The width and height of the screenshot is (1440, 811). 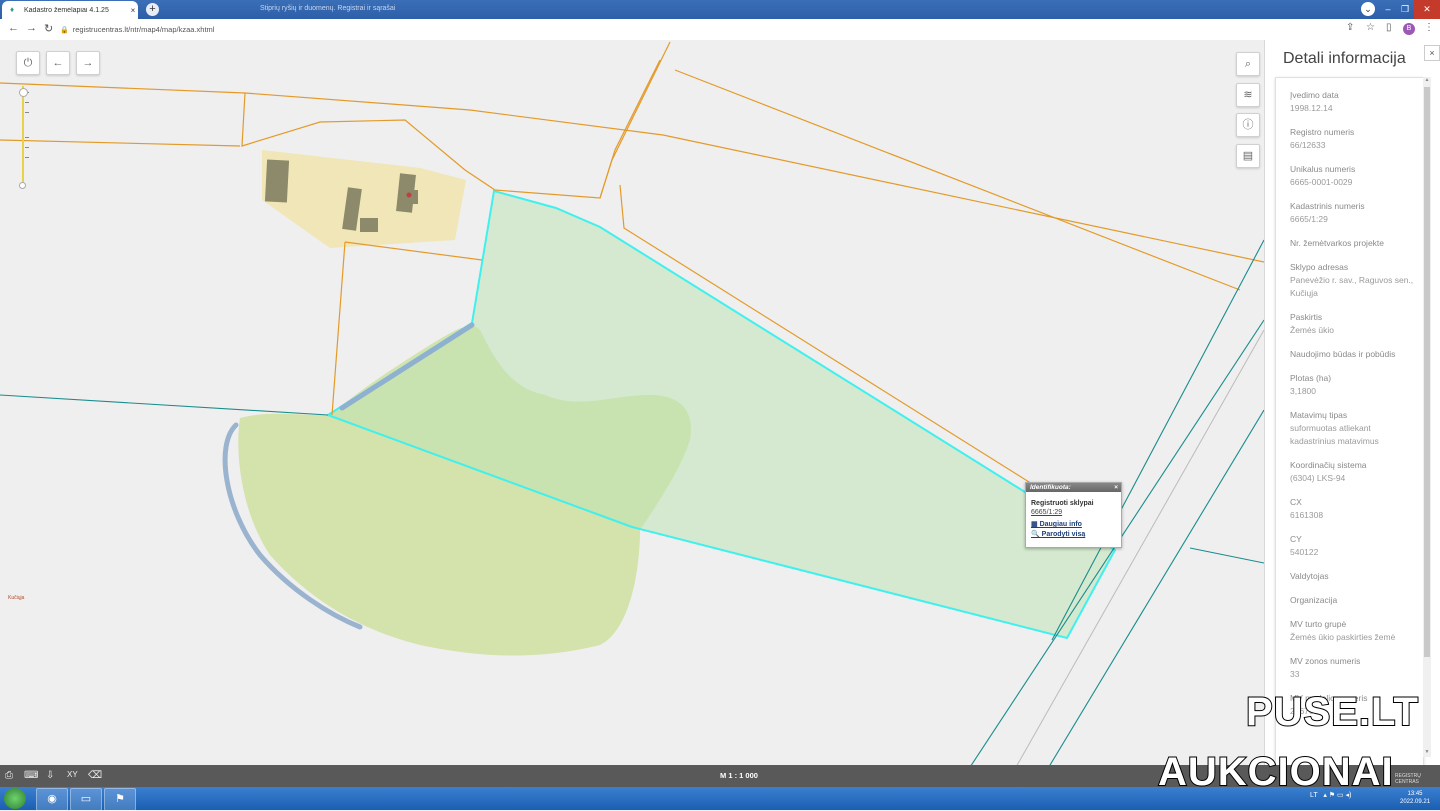 I want to click on show-all-link: 🔍 Parodyti visą, so click(x=1076, y=535).